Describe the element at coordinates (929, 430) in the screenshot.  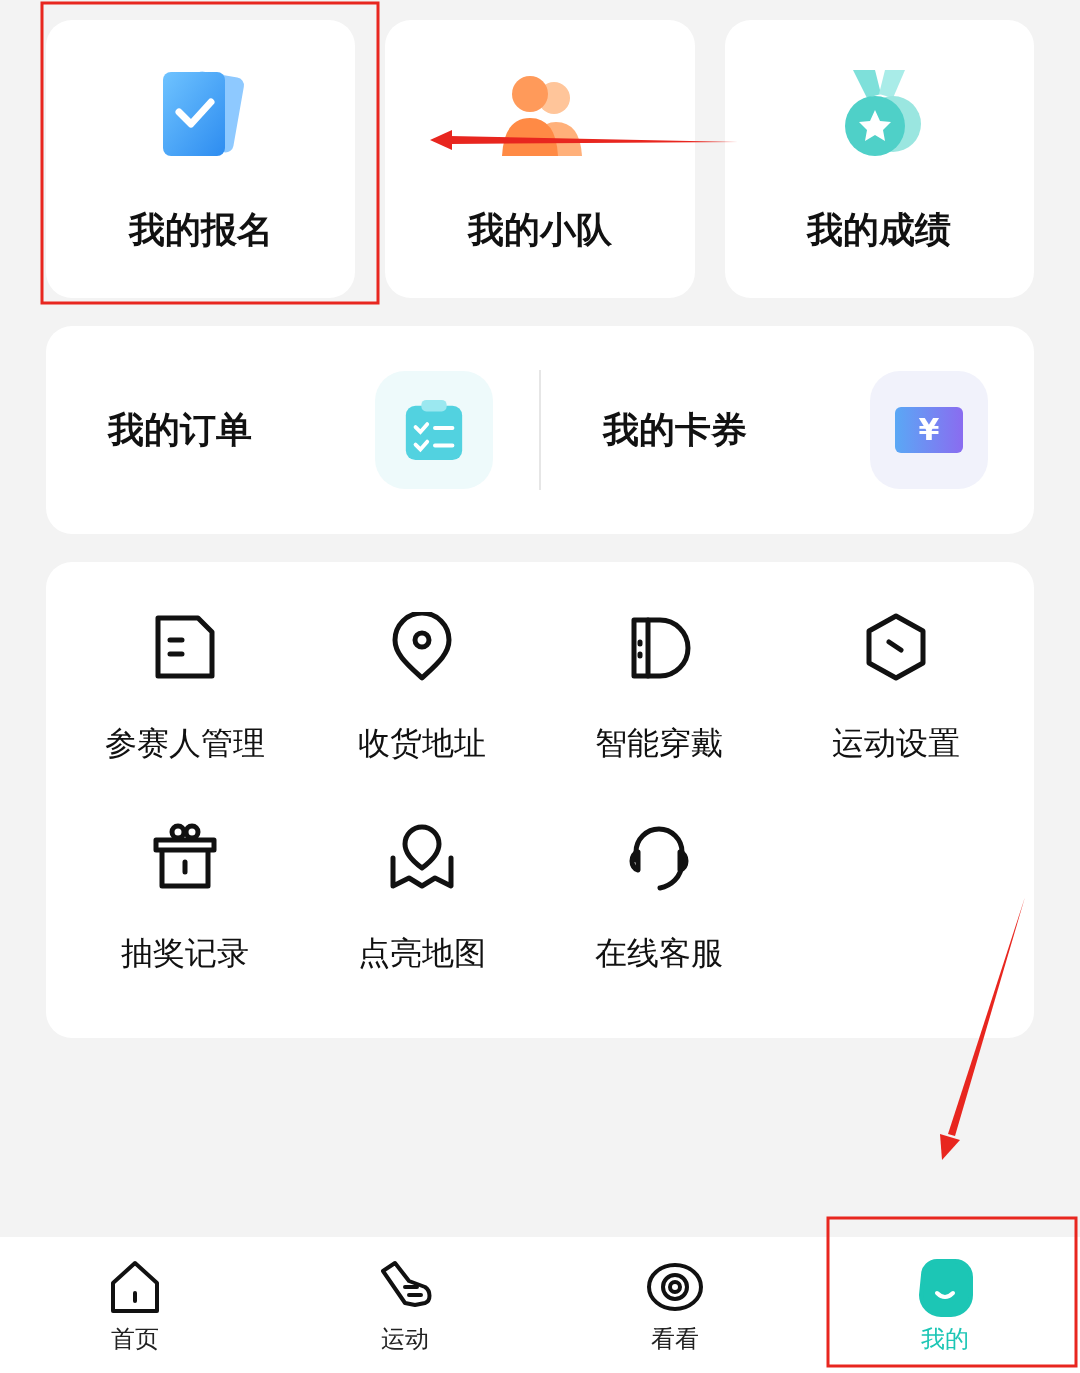
I see `ticket-icon: ¥` at that location.